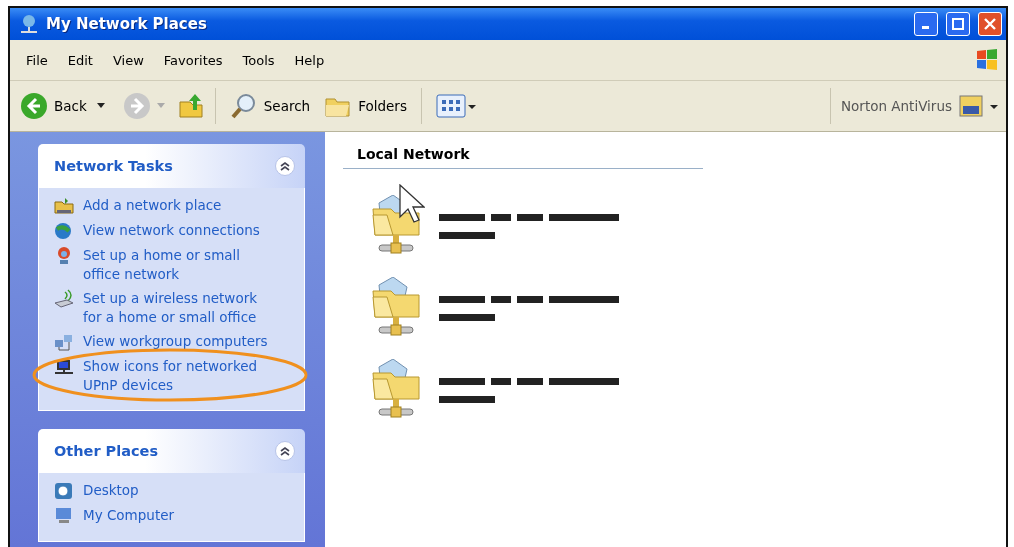 The width and height of the screenshot is (1014, 547). What do you see at coordinates (243, 106) in the screenshot?
I see `search-icon` at bounding box center [243, 106].